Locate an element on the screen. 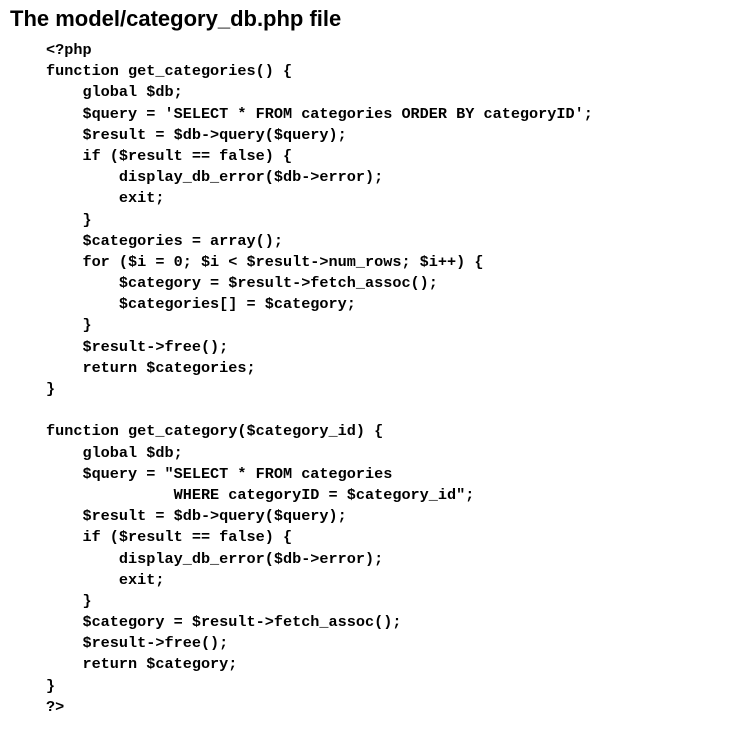 This screenshot has height=746, width=742. document-title: The model/category_db.php file is located at coordinates (176, 18).